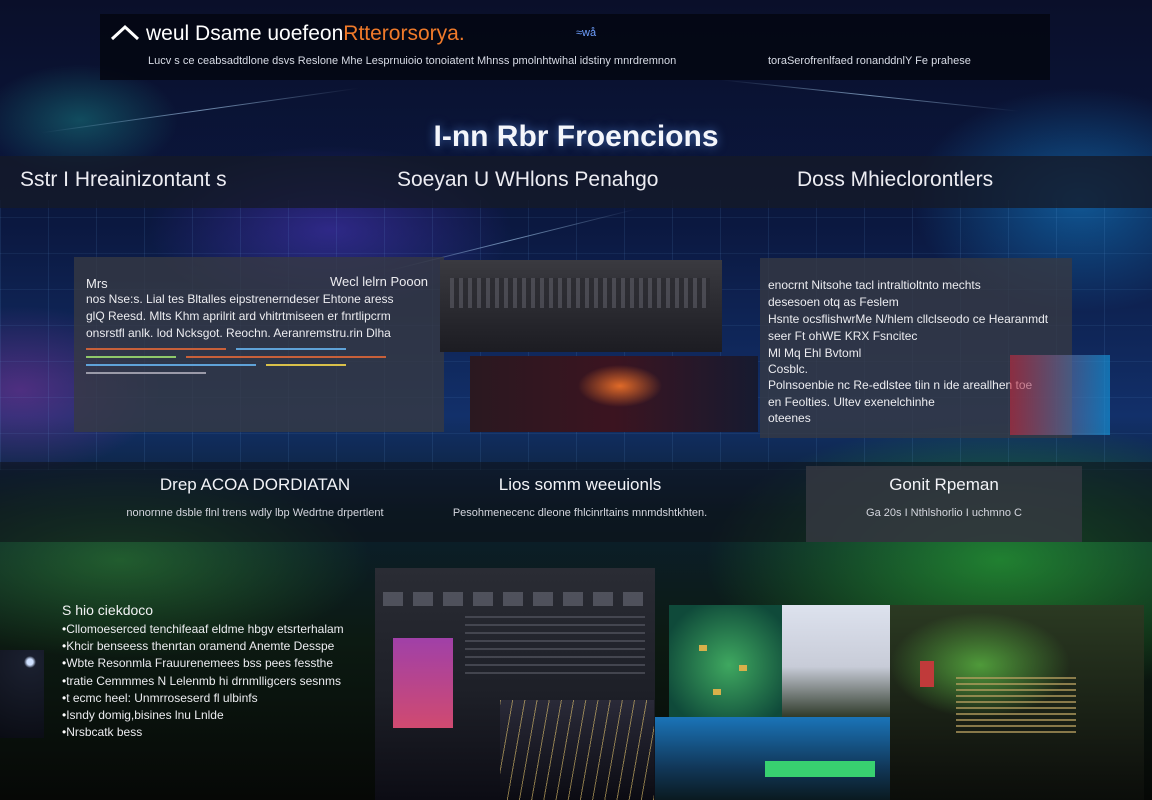 The height and width of the screenshot is (800, 1152). What do you see at coordinates (788, 369) in the screenshot?
I see `panel-right-line: Cosblc.` at bounding box center [788, 369].